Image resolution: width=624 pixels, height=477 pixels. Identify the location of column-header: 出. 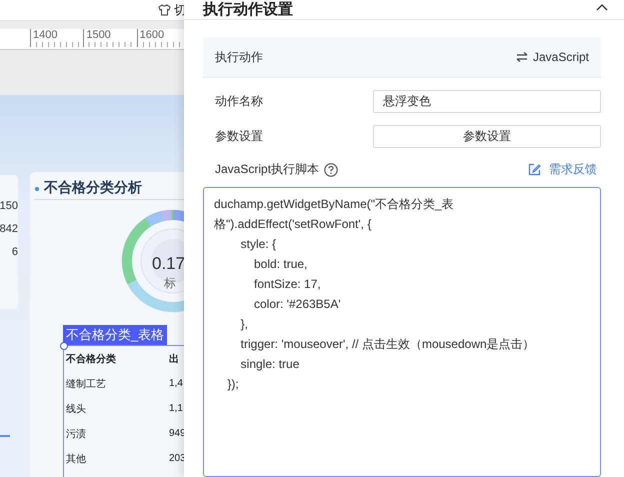
(174, 359).